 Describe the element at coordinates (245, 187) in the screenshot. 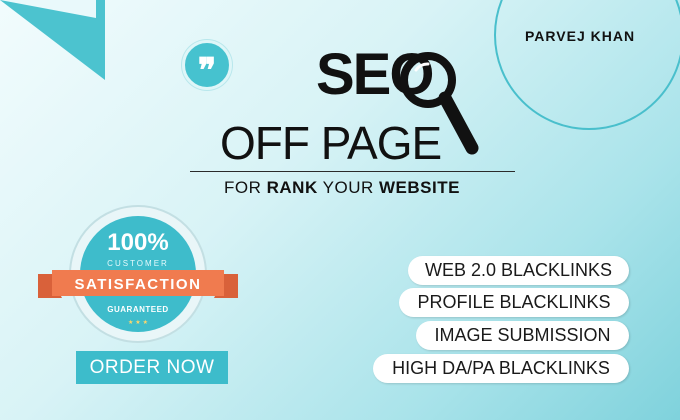

I see `tagline-pre: FOR` at that location.